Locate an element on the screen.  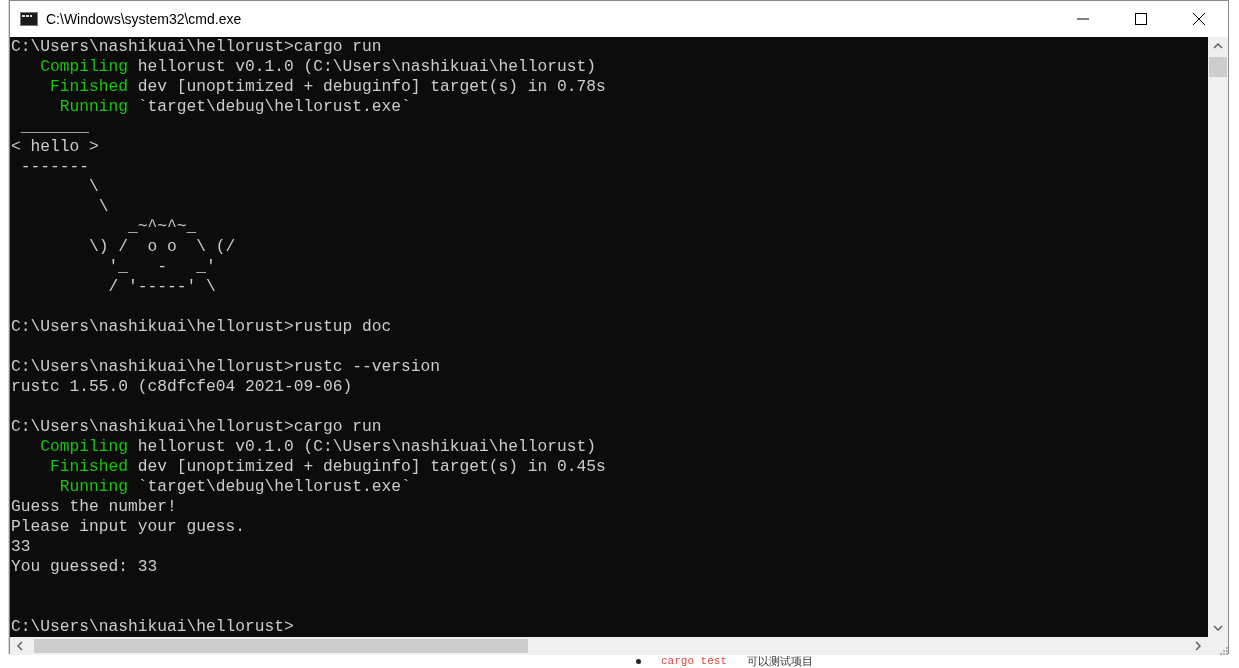
resize-grip-icon is located at coordinates (1223, 650).